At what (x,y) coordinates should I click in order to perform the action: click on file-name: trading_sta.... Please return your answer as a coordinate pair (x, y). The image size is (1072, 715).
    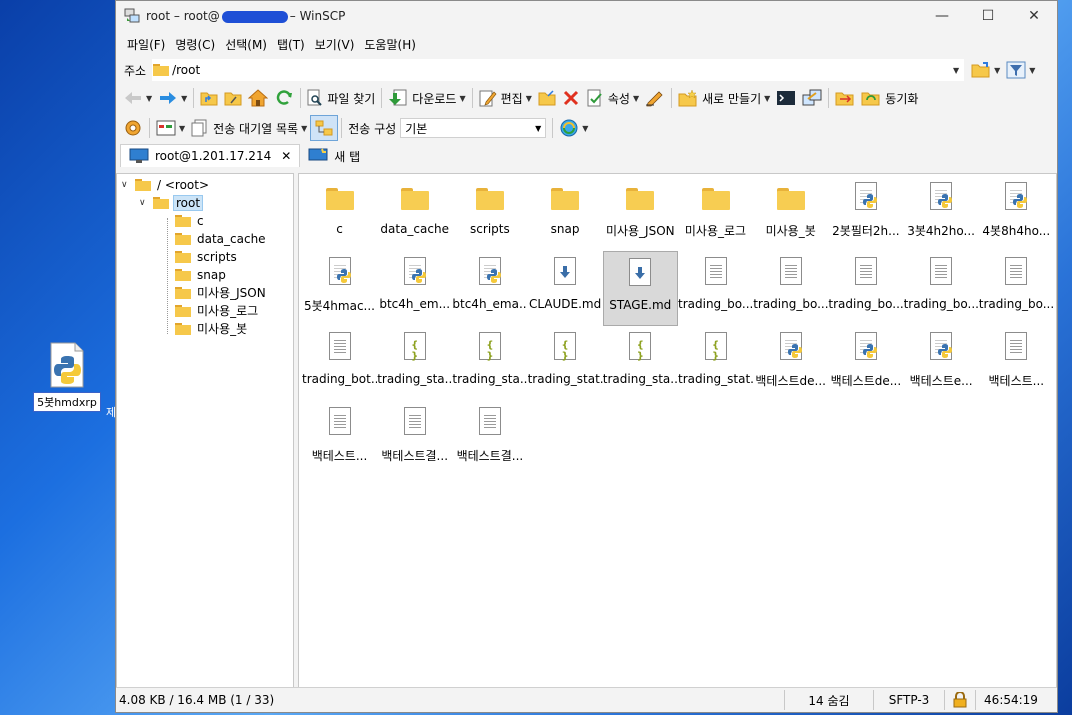
    Looking at the image, I should click on (490, 379).